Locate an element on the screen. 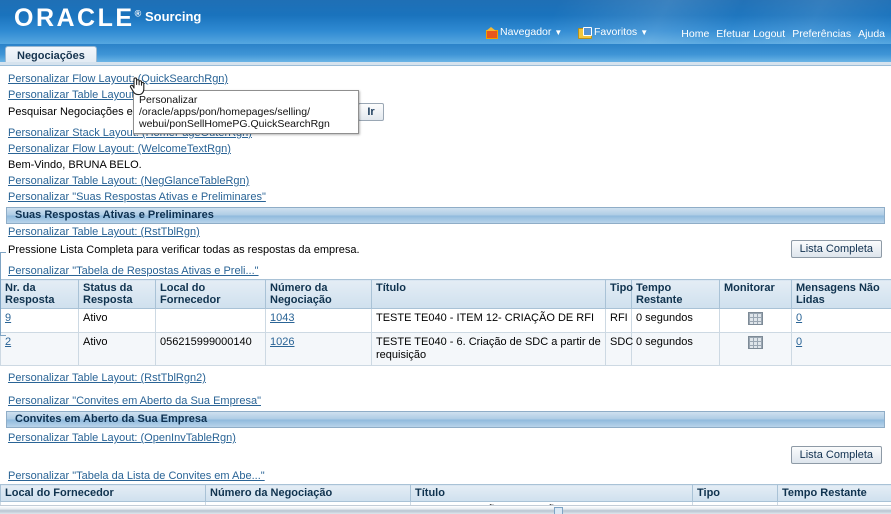 This screenshot has width=891, height=514. link-help: Ajuda is located at coordinates (871, 34).